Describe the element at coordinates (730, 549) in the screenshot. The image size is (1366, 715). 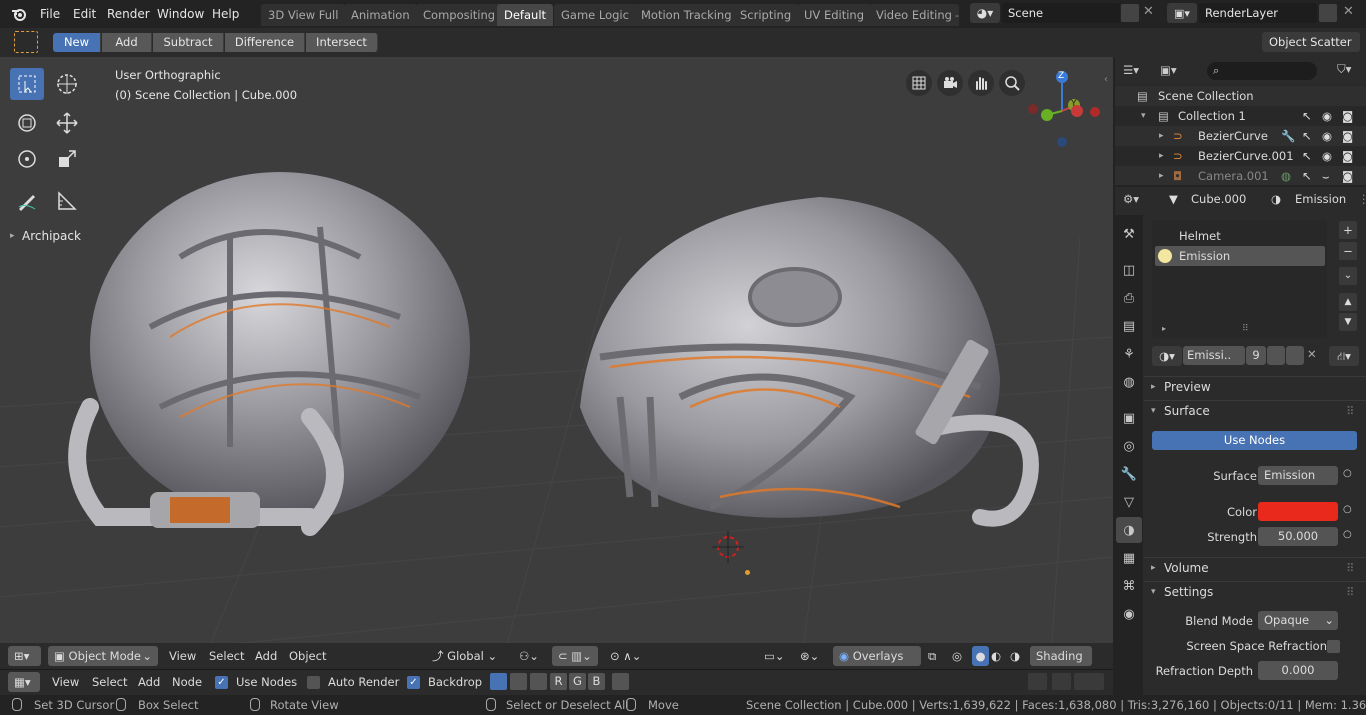
I see `3d-cursor-icon` at that location.